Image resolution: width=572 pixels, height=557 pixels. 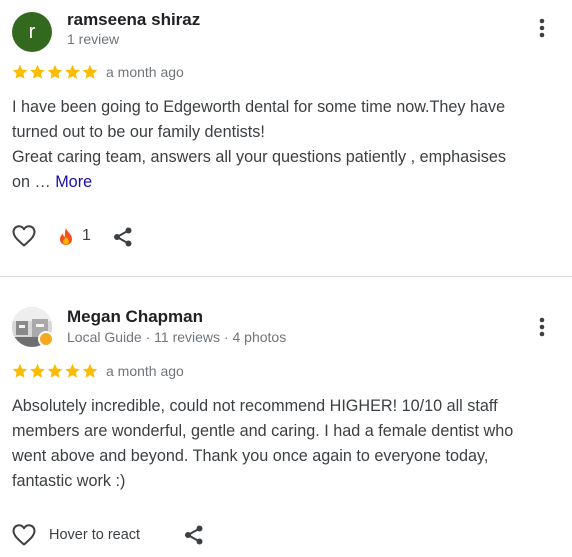 What do you see at coordinates (93, 39) in the screenshot?
I see `reviewer-meta: 1 review` at bounding box center [93, 39].